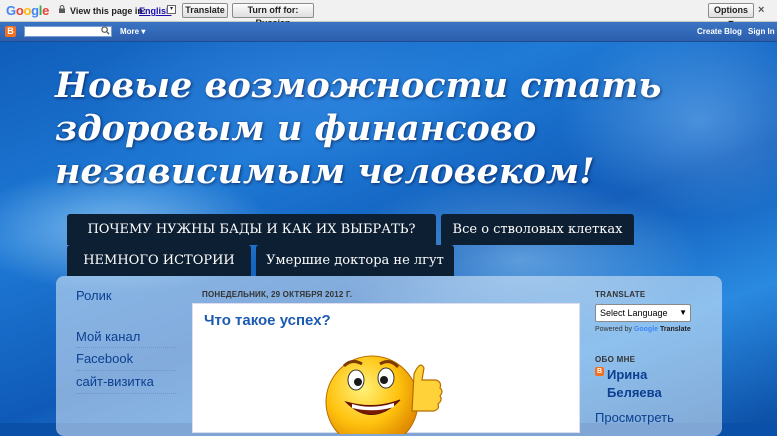 This screenshot has height=436, width=777. I want to click on tab-stem-cells: Все о стволовых клетках, so click(537, 229).